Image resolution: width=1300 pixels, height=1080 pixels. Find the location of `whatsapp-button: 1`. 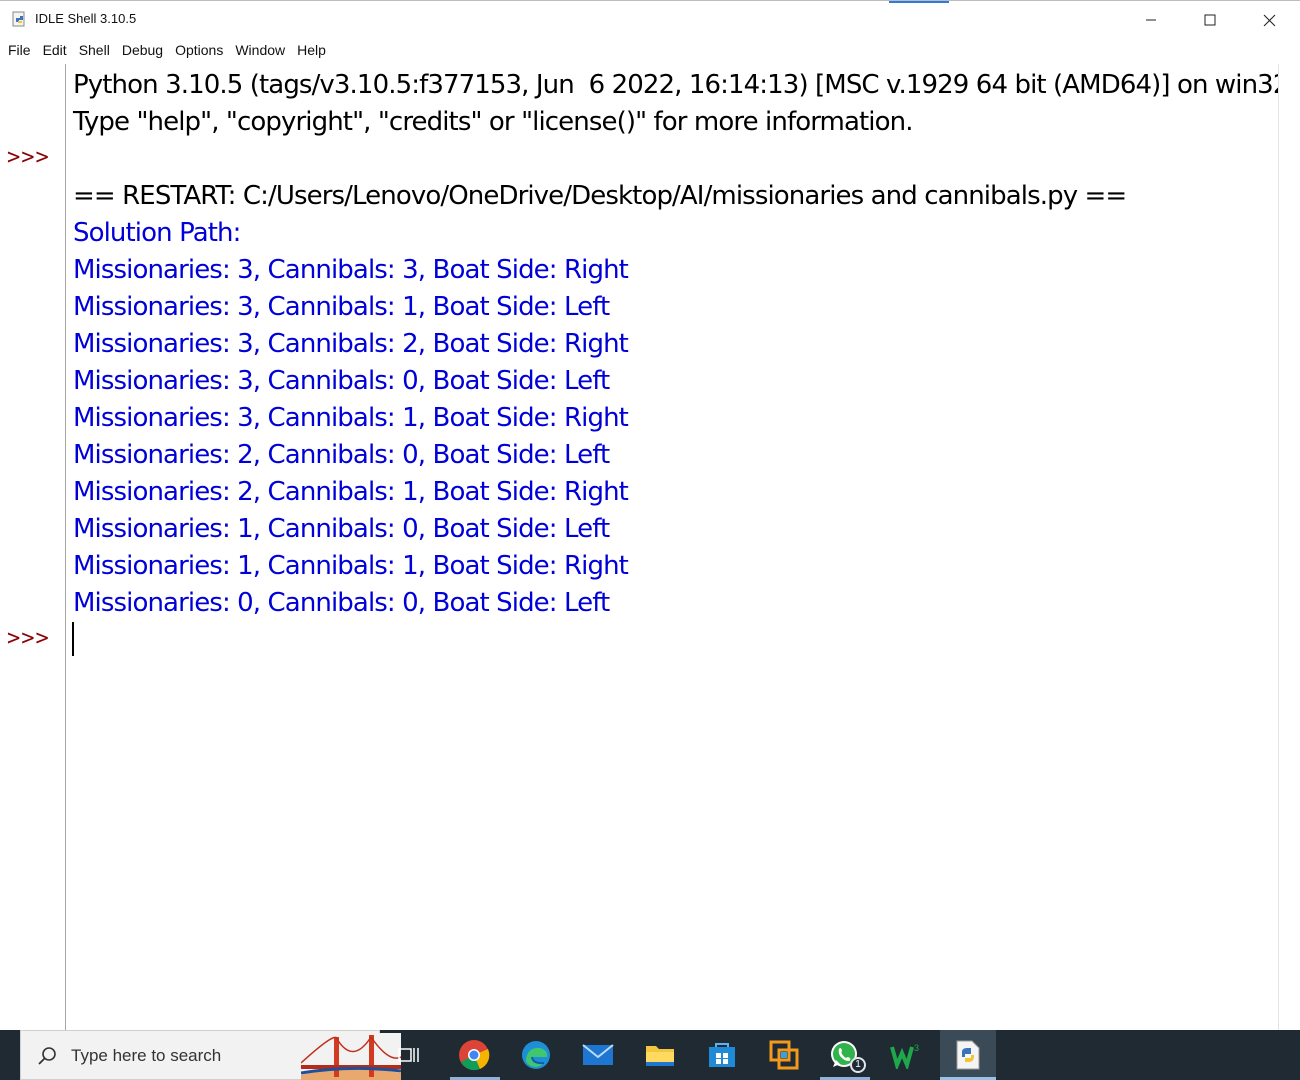

whatsapp-button: 1 is located at coordinates (846, 1055).